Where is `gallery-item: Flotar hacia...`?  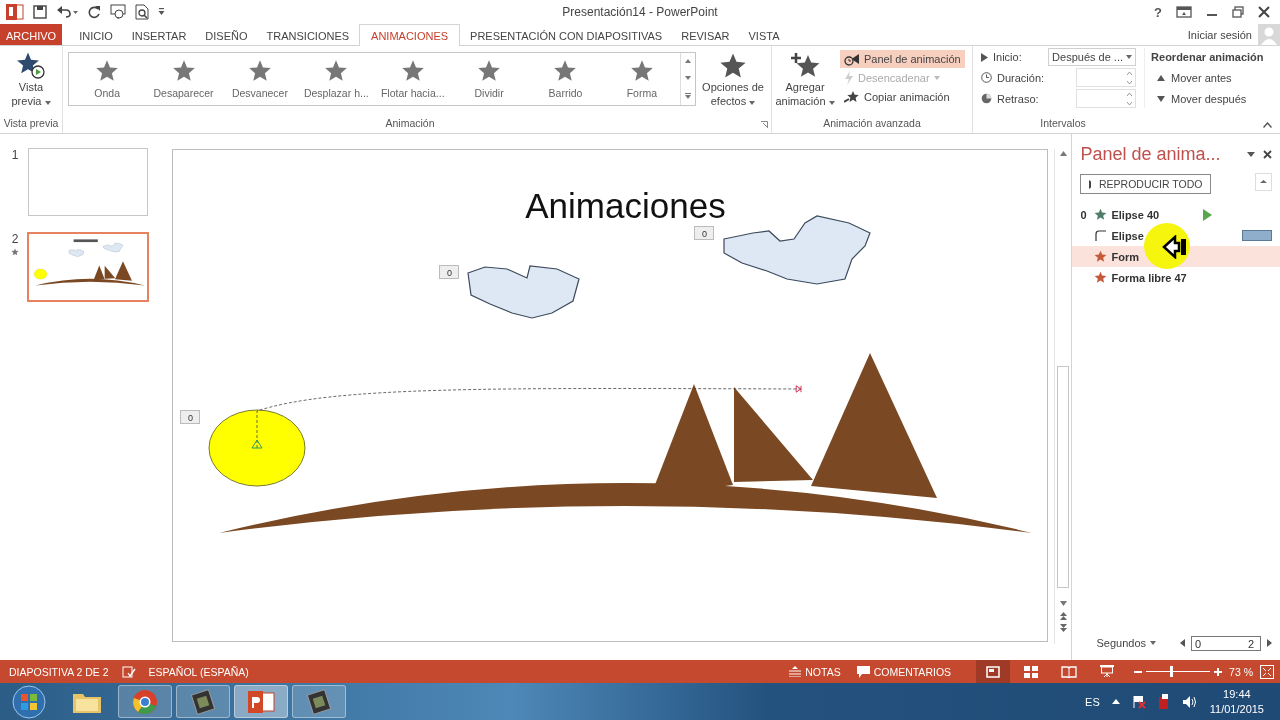
gallery-item: Flotar hacia... is located at coordinates (412, 79).